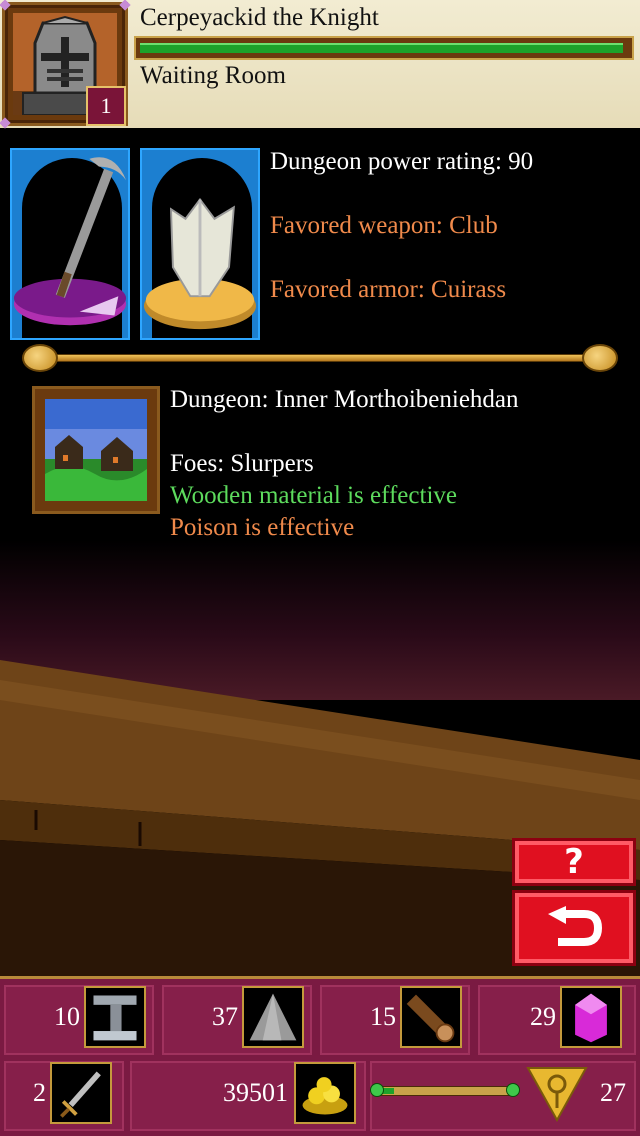 The height and width of the screenshot is (1136, 640). Describe the element at coordinates (384, 225) in the screenshot. I see `favored-weapon: Favored weapon: Club` at that location.